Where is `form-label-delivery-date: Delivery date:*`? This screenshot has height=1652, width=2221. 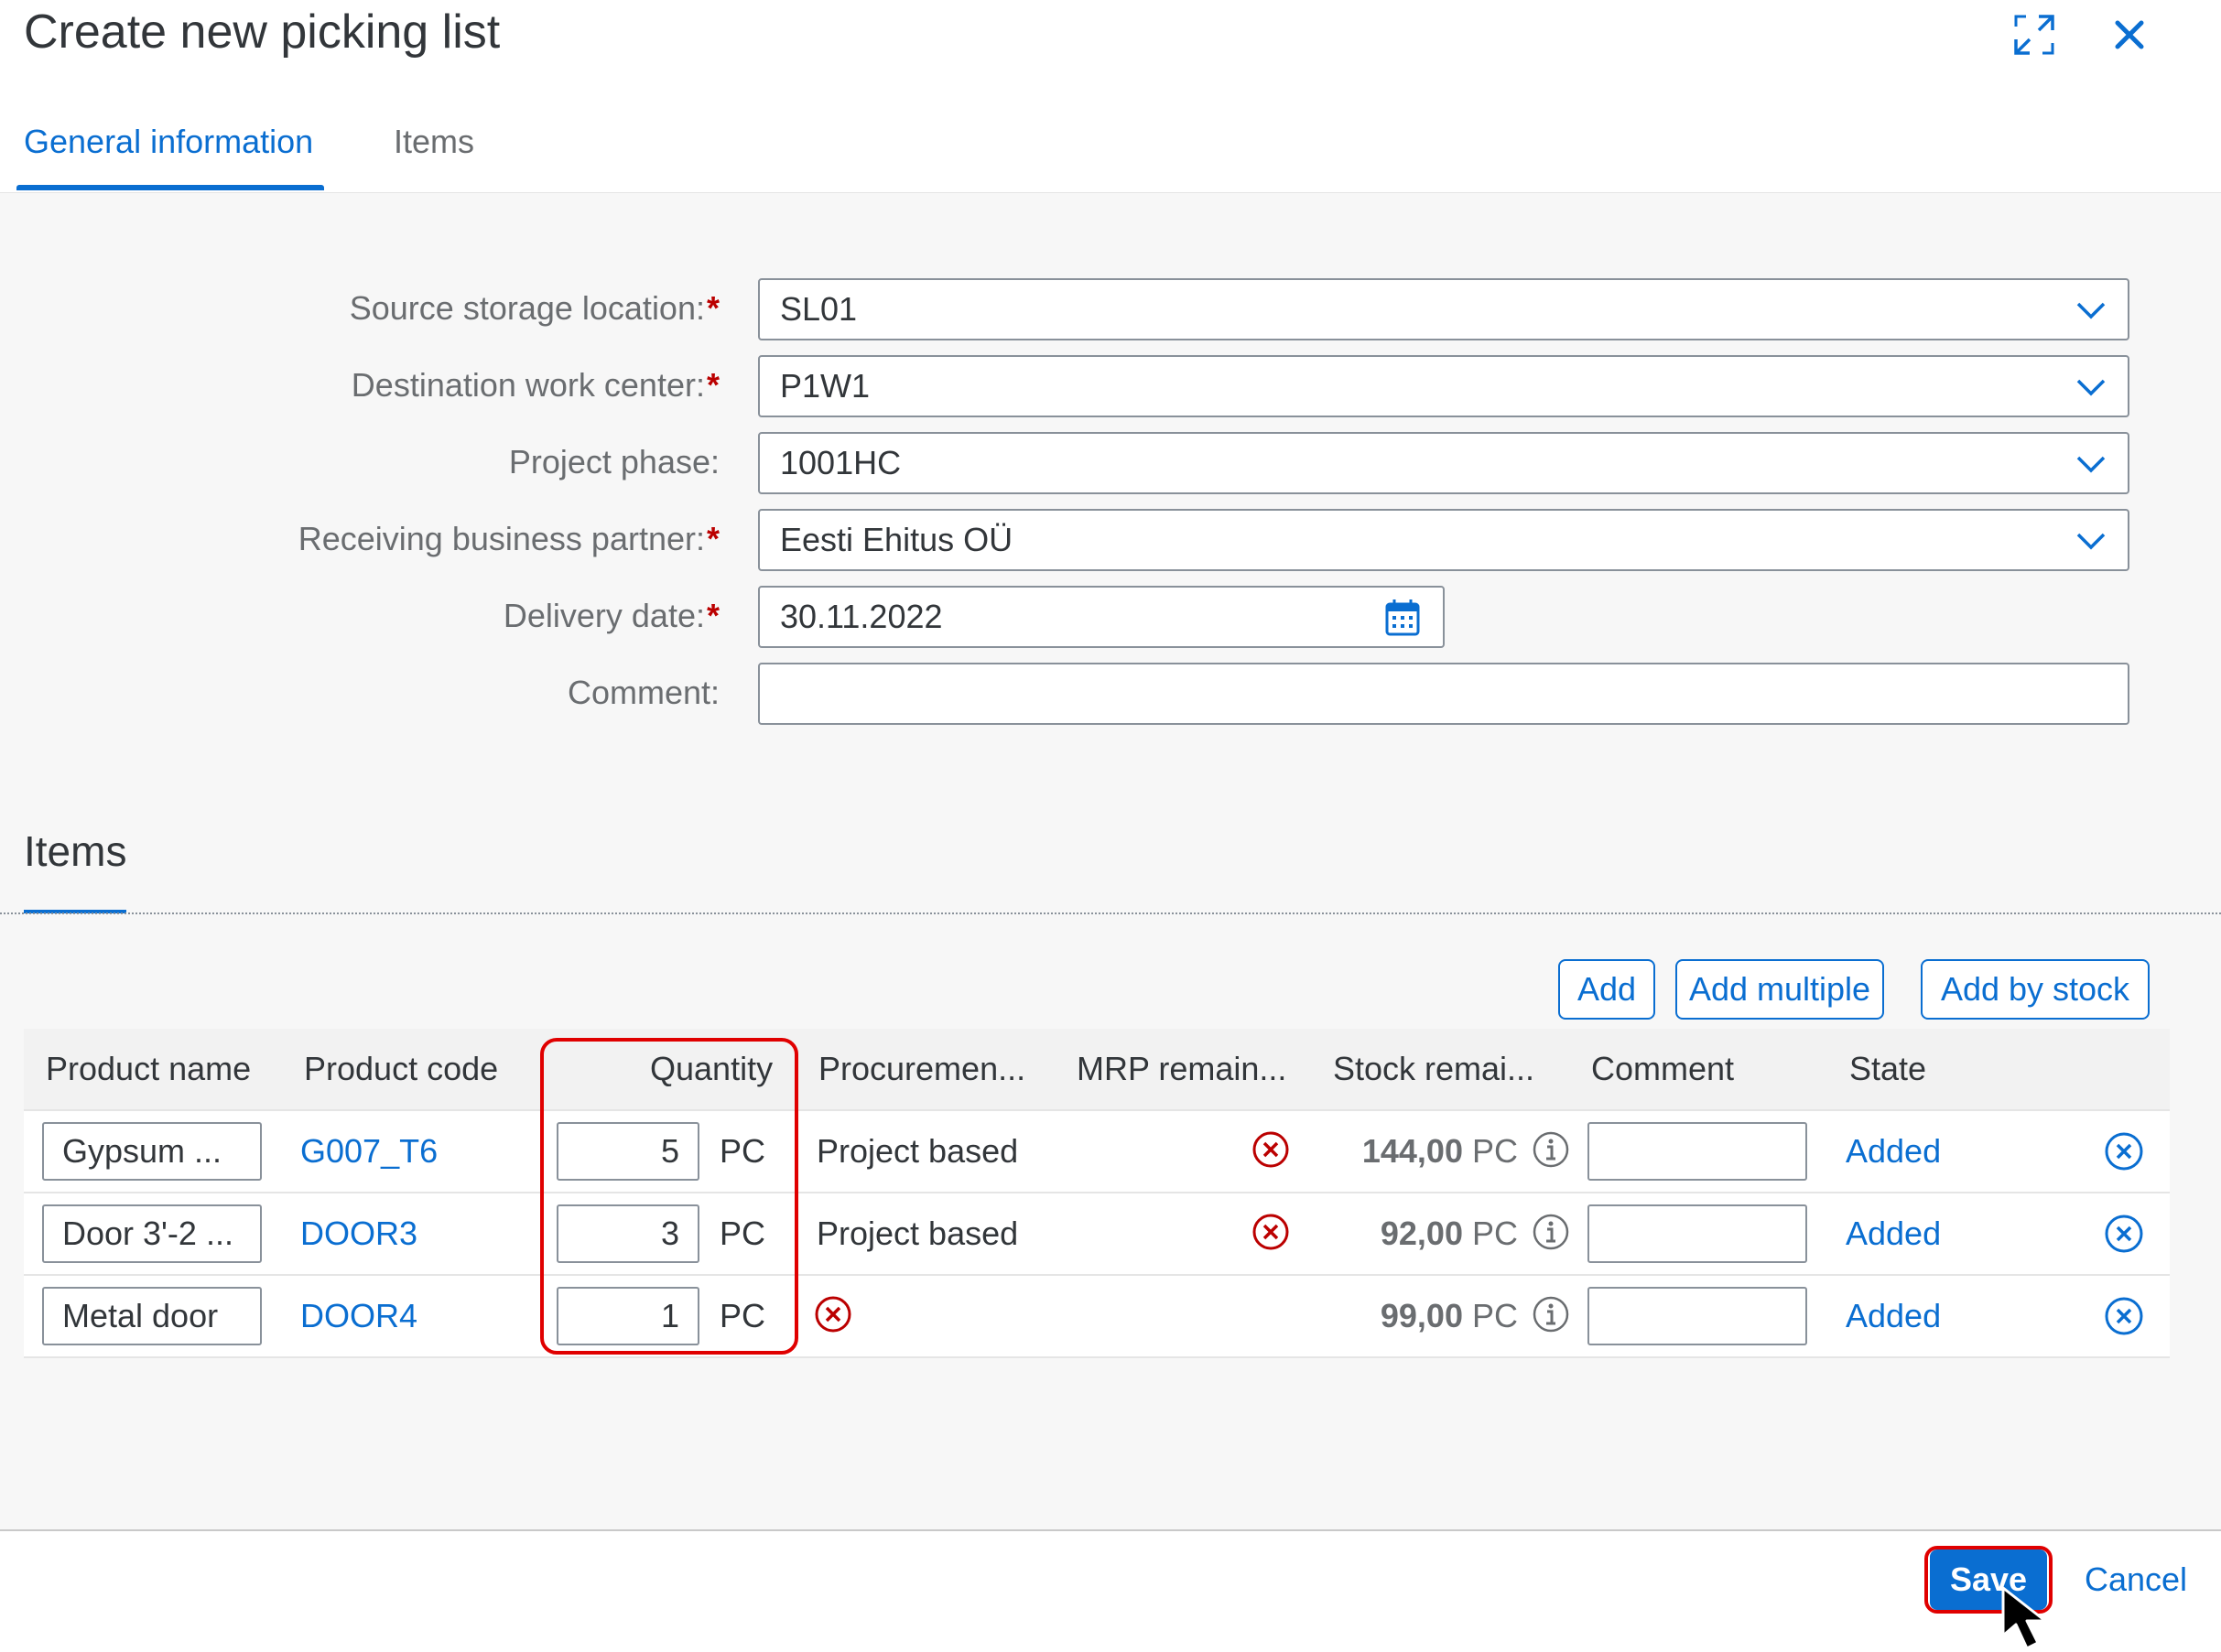 form-label-delivery-date: Delivery date:* is located at coordinates (611, 615).